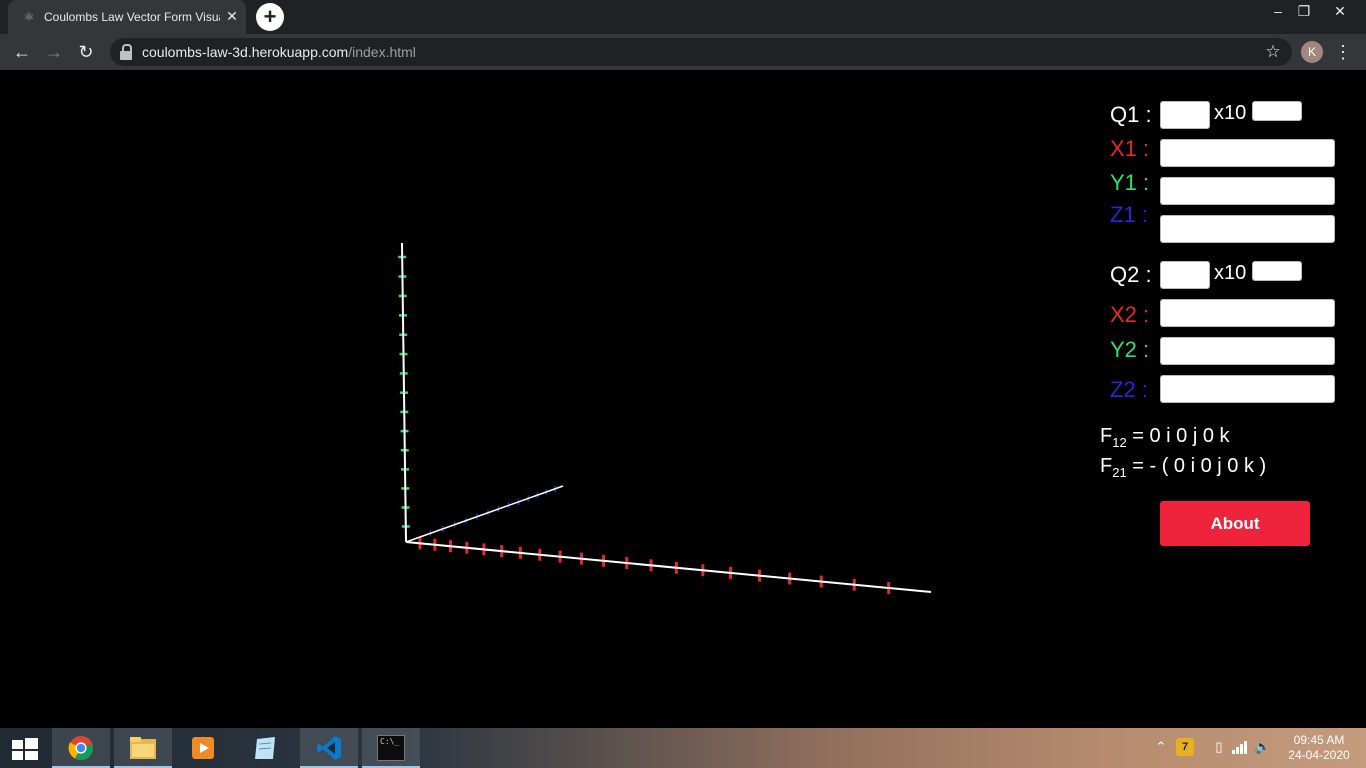 This screenshot has height=768, width=1366. I want to click on z2-input, so click(1247, 389).